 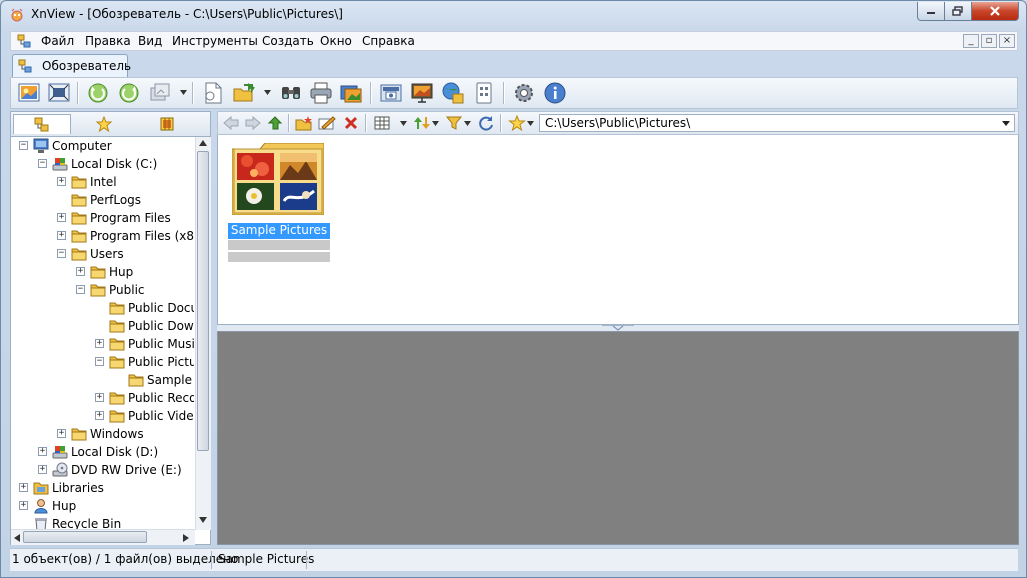 I want to click on forward-icon, so click(x=253, y=123).